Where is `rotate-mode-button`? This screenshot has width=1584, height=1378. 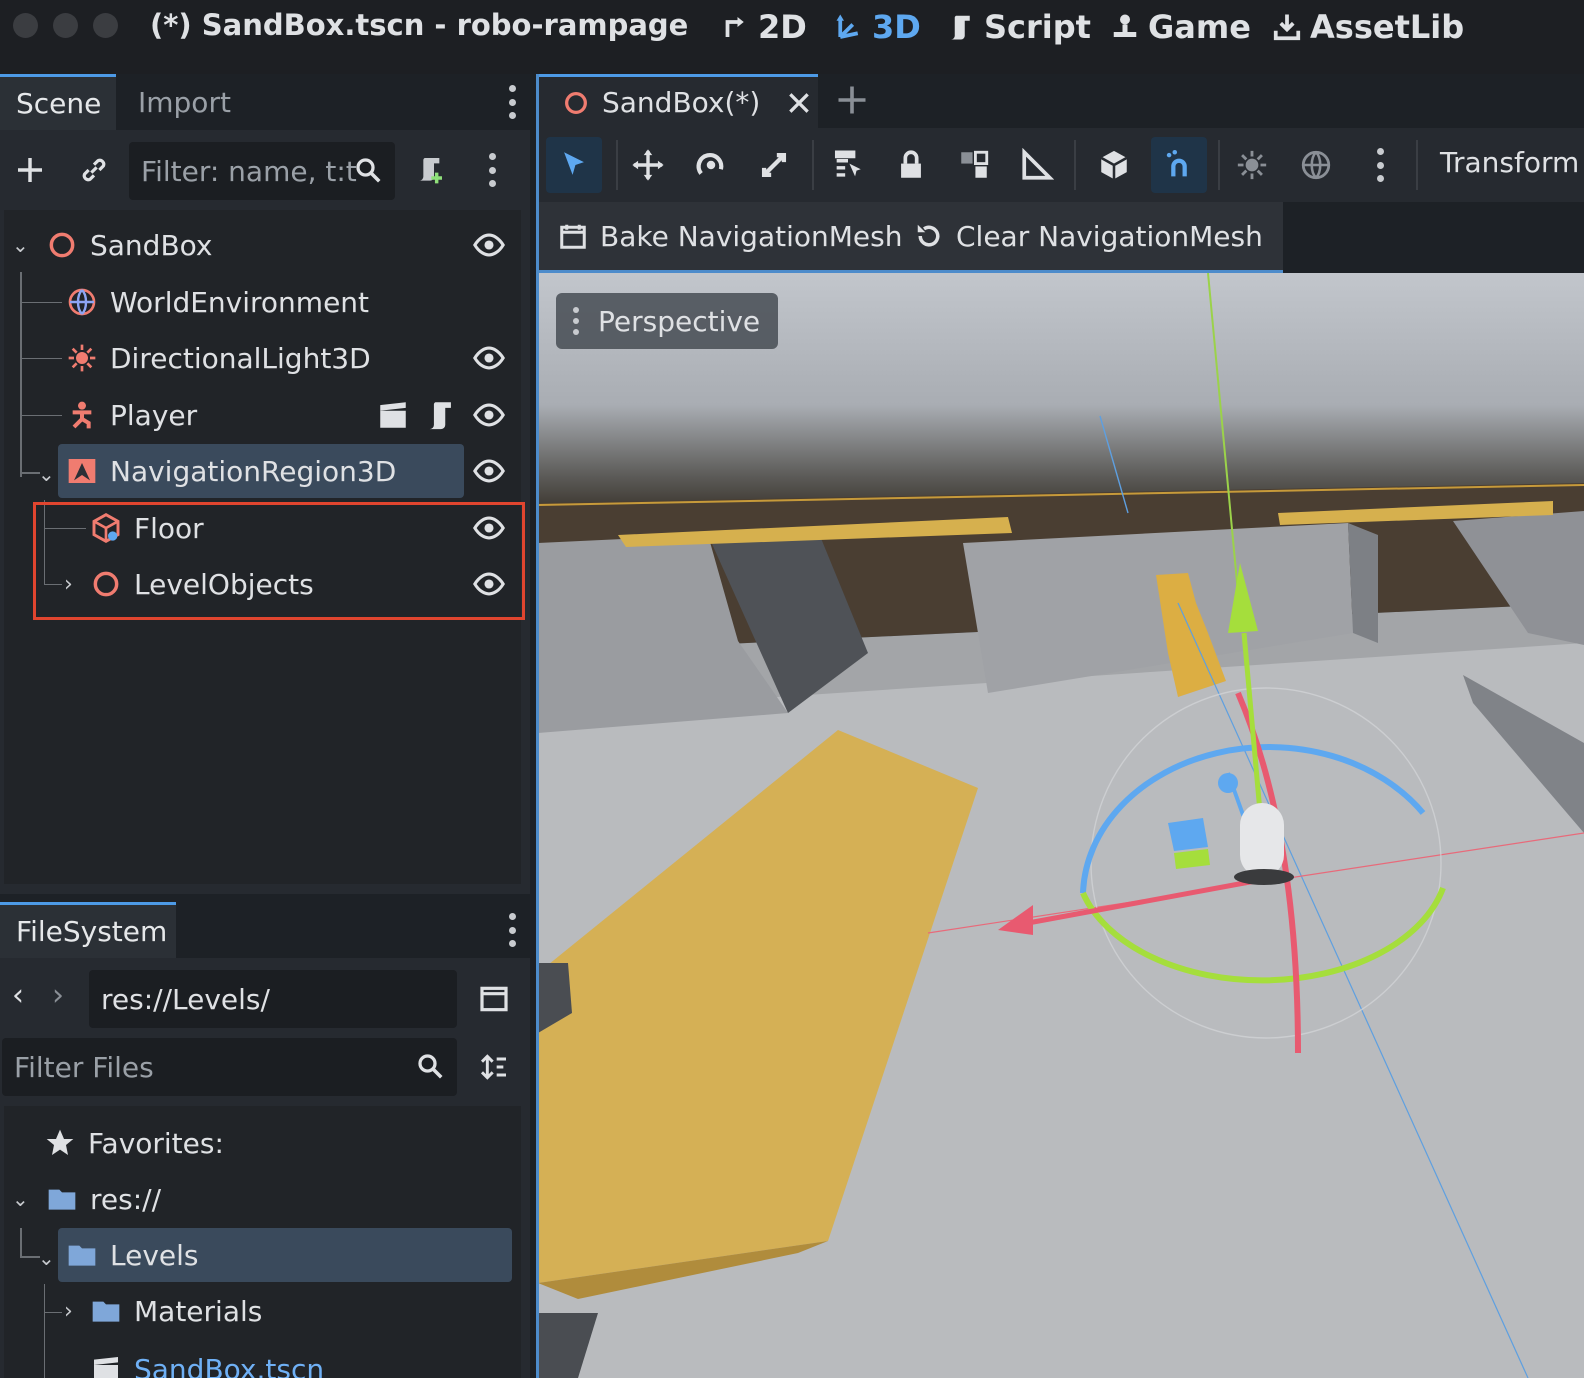
rotate-mode-button is located at coordinates (711, 165).